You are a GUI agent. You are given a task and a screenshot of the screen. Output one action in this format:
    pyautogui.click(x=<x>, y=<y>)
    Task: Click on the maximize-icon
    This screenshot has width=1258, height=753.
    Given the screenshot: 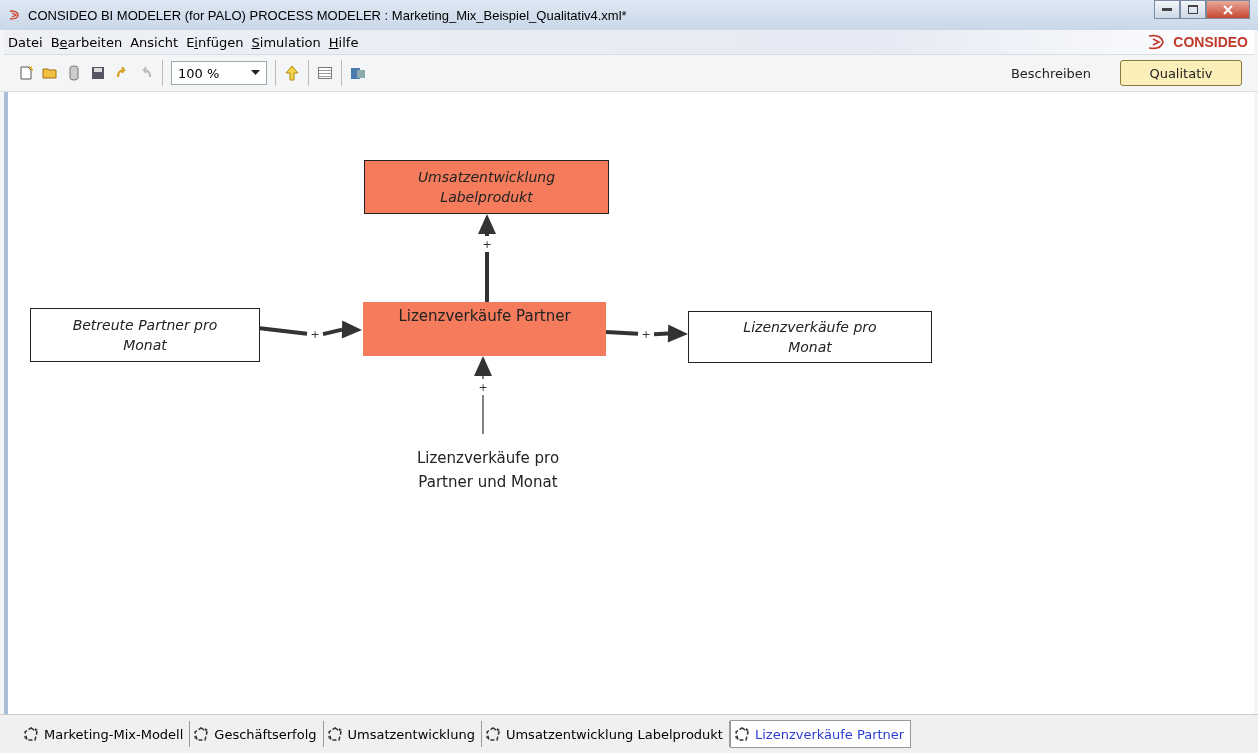 What is the action you would take?
    pyautogui.click(x=1193, y=9)
    